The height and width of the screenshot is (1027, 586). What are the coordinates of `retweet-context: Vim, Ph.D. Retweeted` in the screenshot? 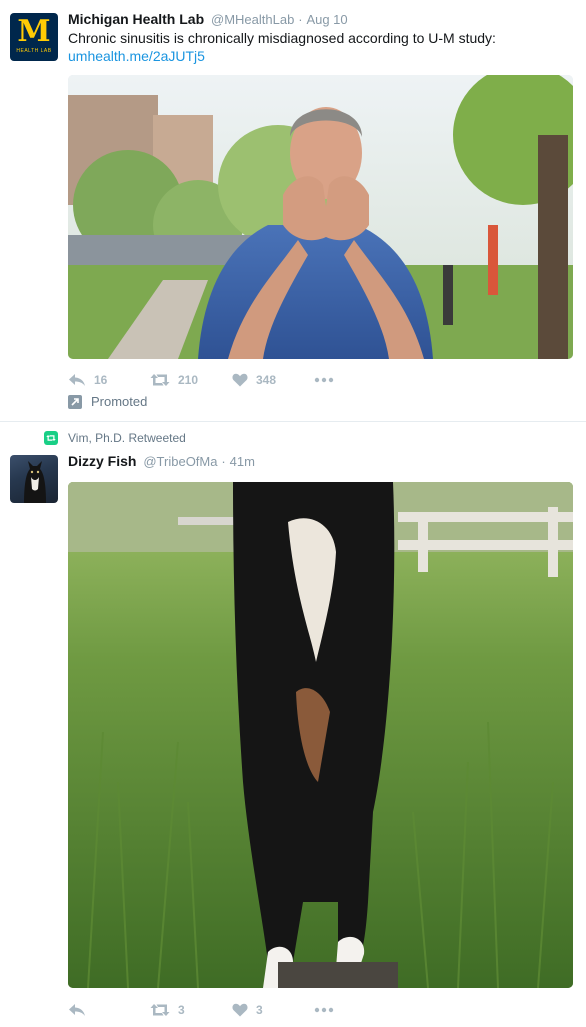 It's located at (115, 438).